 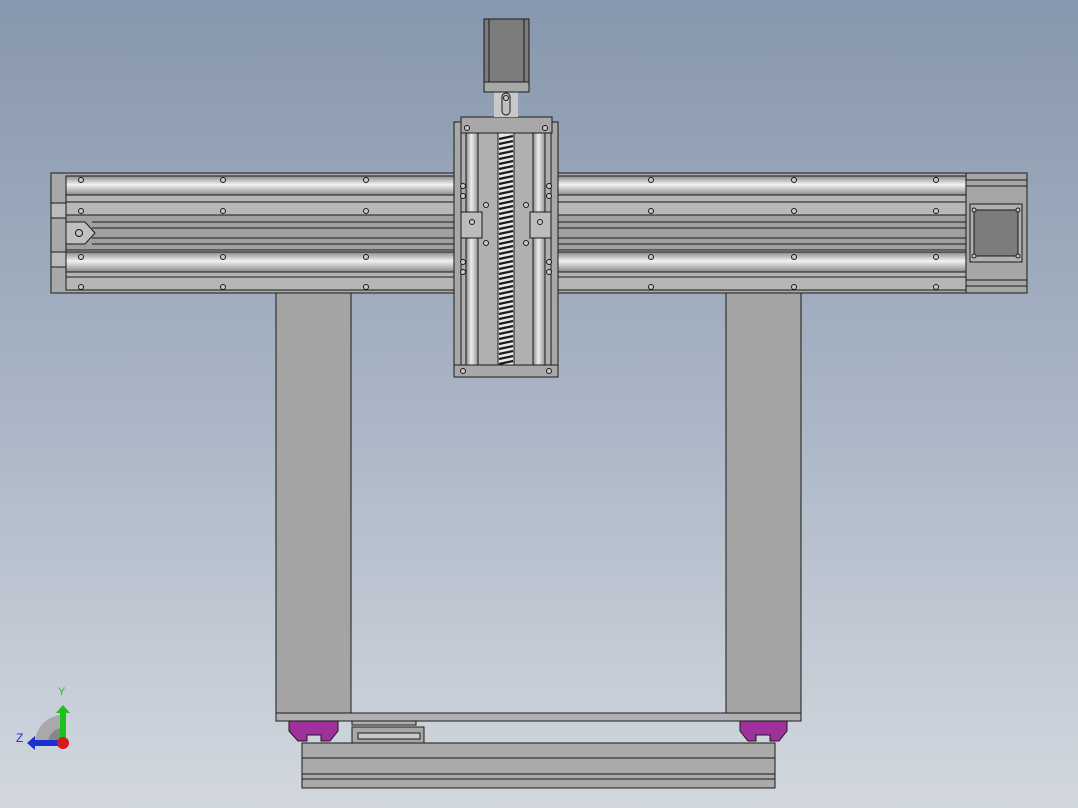 I want to click on left-slider-block, so click(x=313, y=731).